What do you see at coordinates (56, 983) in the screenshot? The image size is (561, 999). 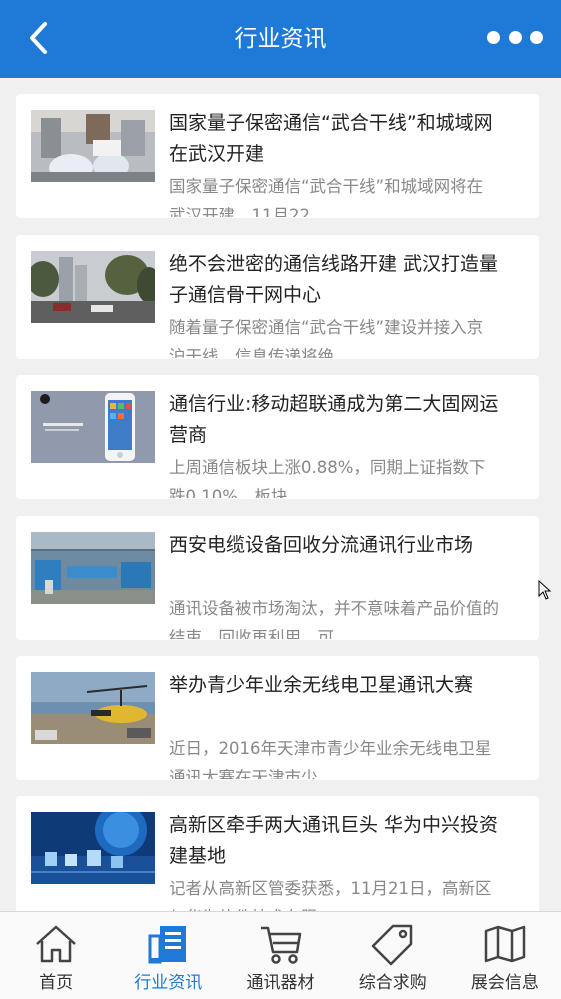 I see `tab-label: 首页` at bounding box center [56, 983].